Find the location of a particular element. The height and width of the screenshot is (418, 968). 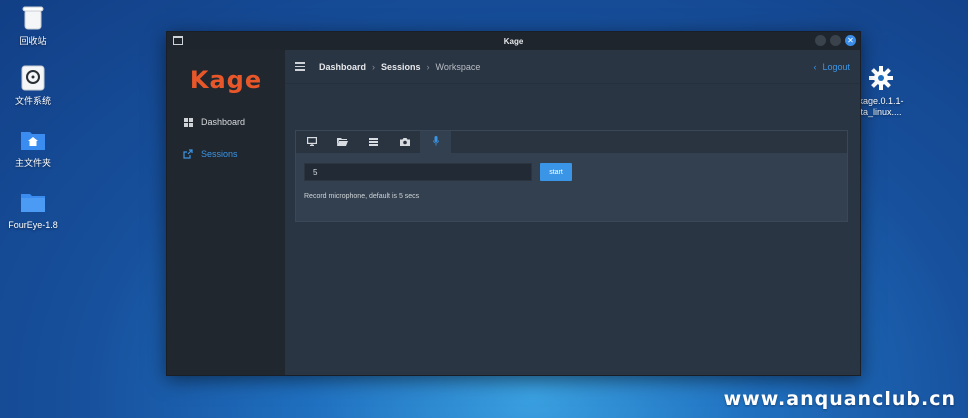

close-button: ✕ is located at coordinates (850, 40).